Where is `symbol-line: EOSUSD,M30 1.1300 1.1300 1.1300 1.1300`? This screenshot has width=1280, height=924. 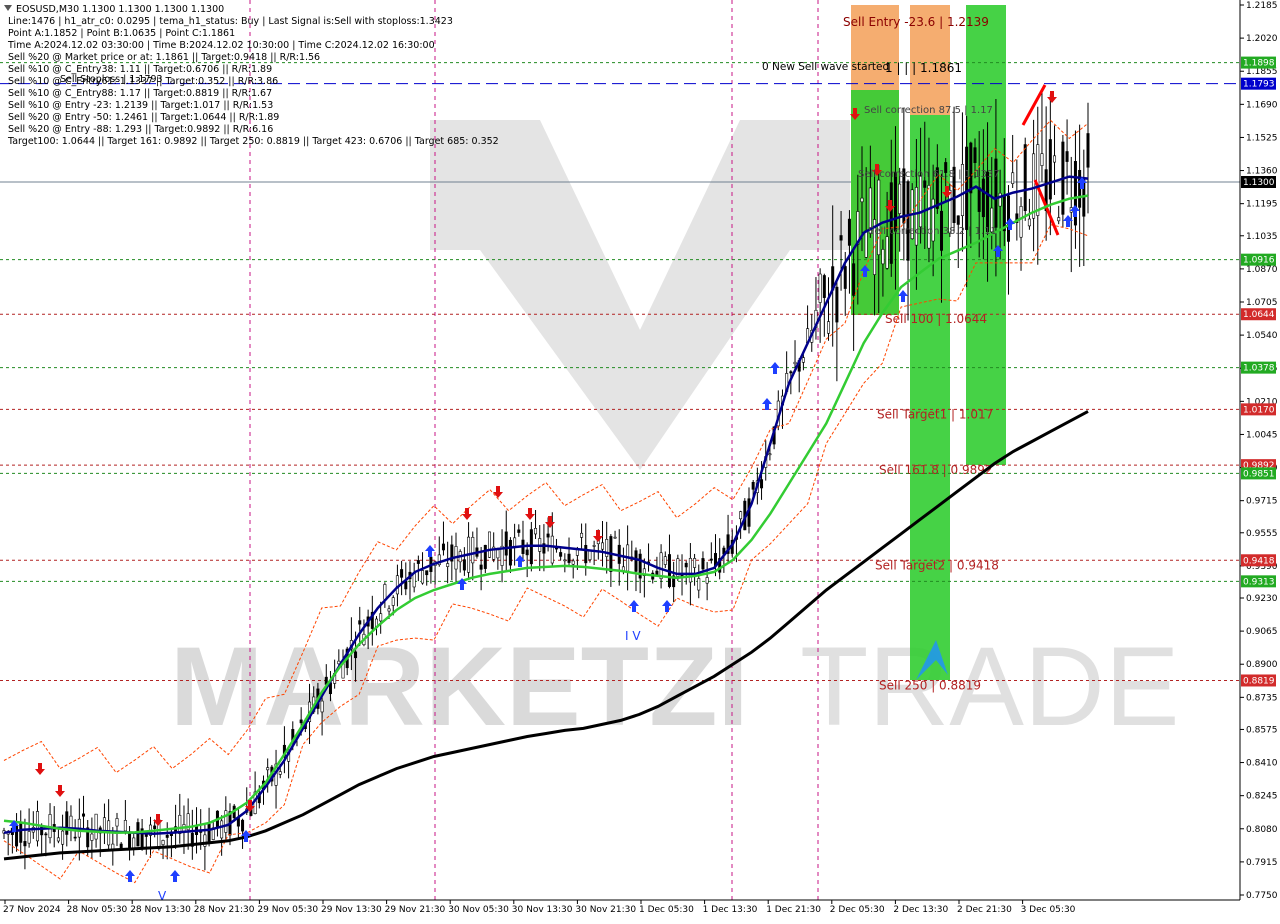
symbol-line: EOSUSD,M30 1.1300 1.1300 1.1300 1.1300 is located at coordinates (120, 9).